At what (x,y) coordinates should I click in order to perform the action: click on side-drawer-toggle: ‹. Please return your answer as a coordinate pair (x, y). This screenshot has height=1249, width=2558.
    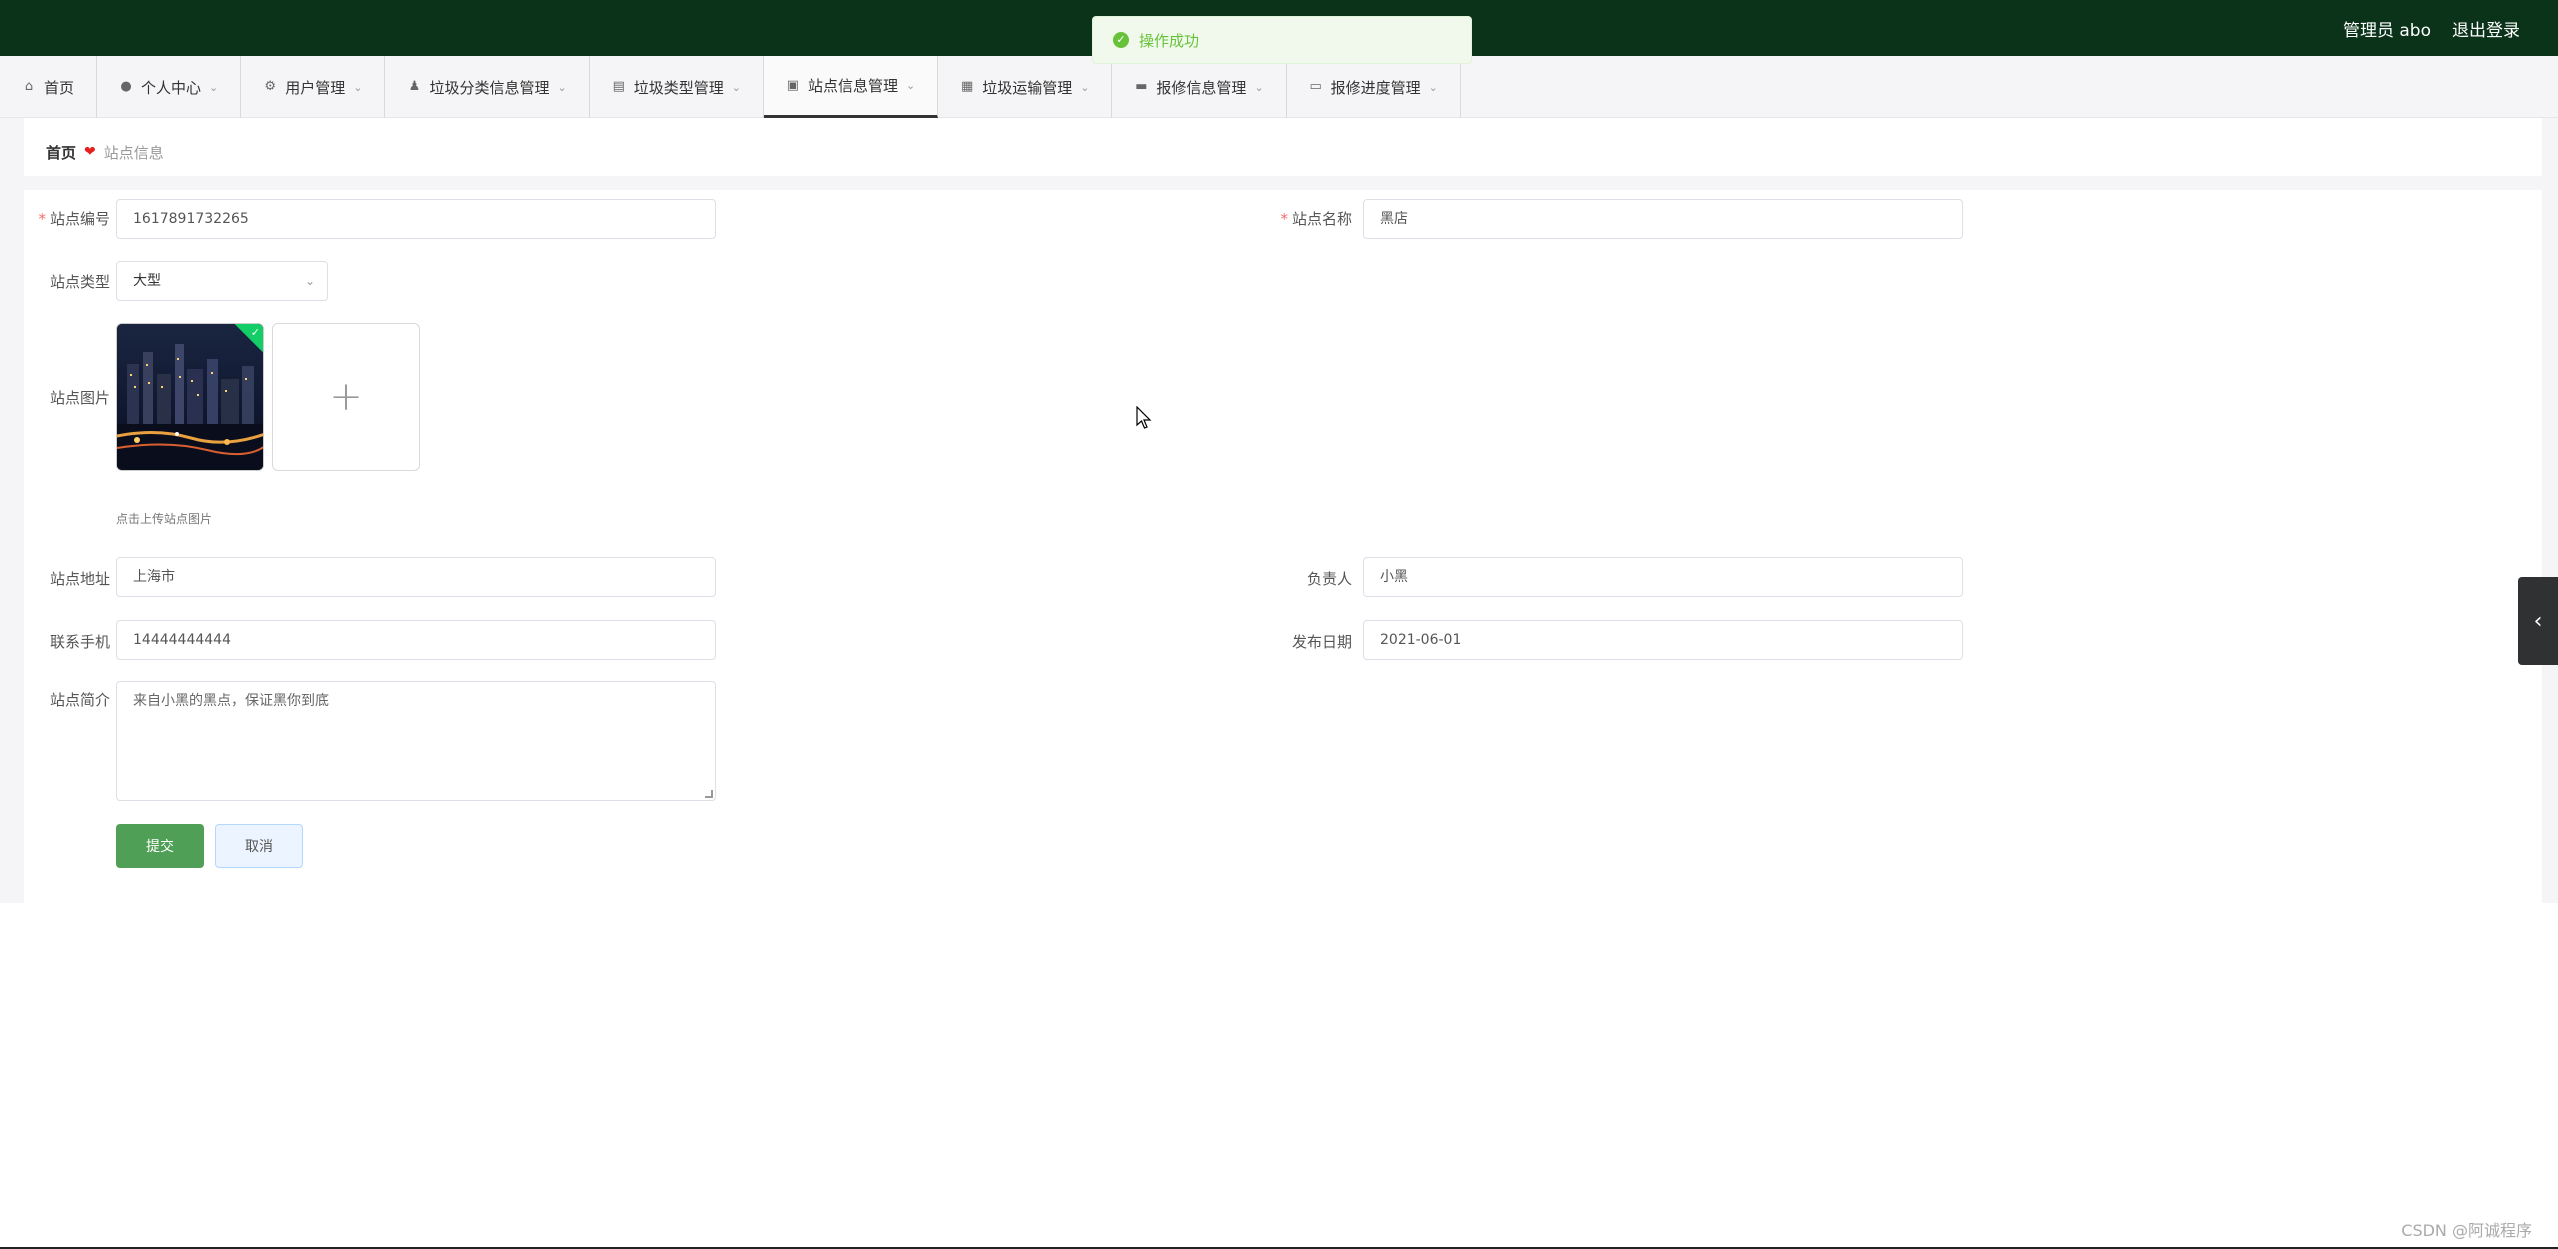
    Looking at the image, I should click on (2538, 621).